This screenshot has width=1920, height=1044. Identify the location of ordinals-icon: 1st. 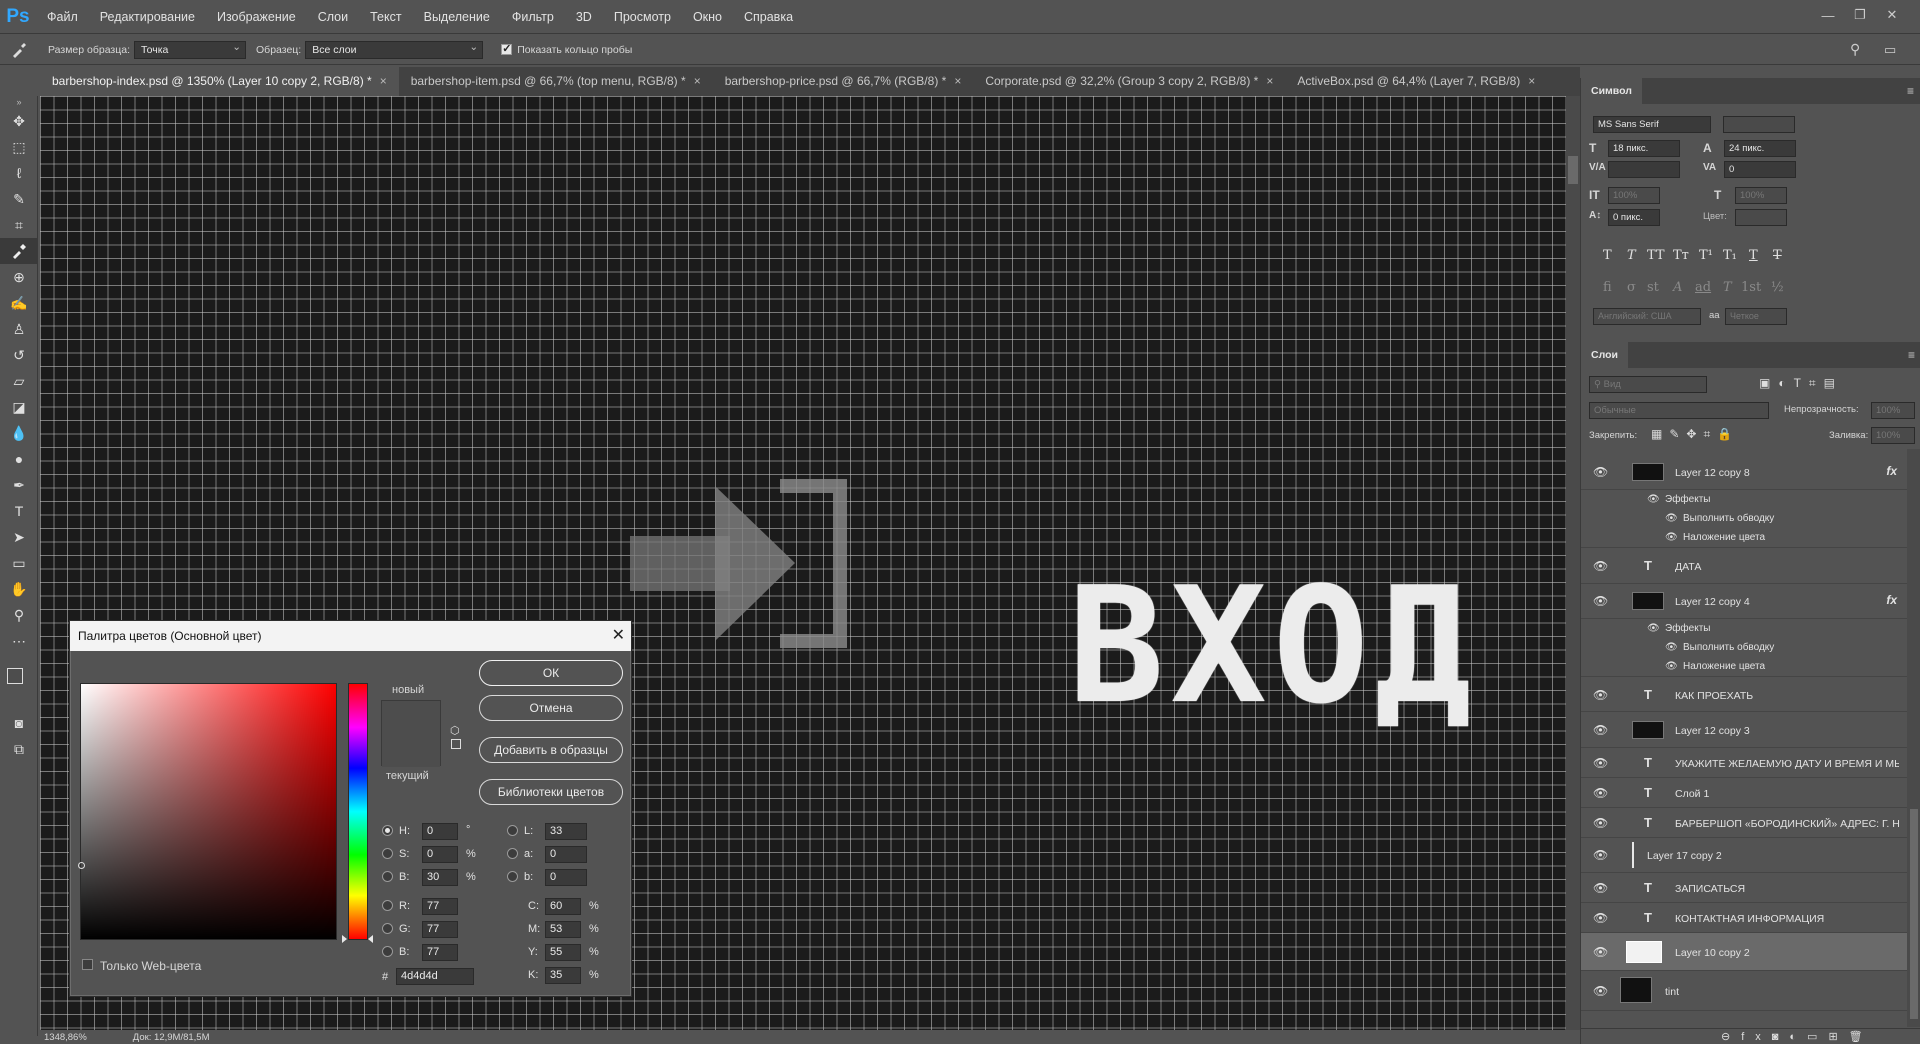
(1751, 287).